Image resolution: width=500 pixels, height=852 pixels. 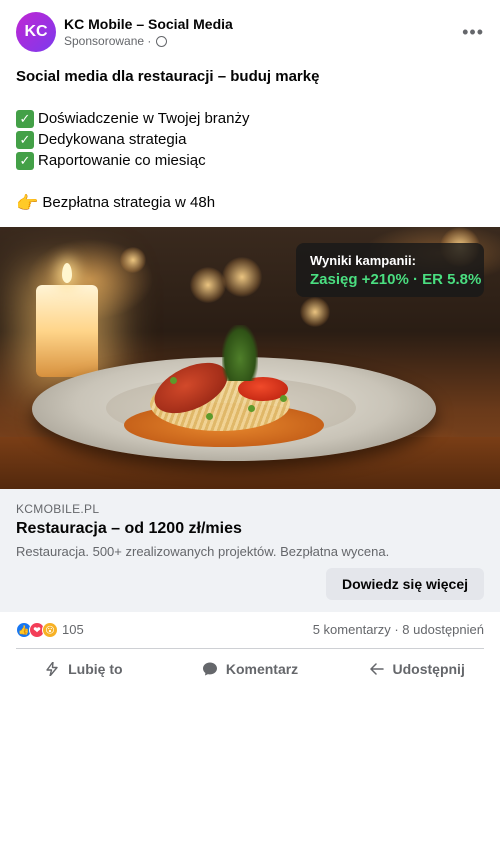 I want to click on page-name: KC Mobile – Social Media, so click(x=148, y=24).